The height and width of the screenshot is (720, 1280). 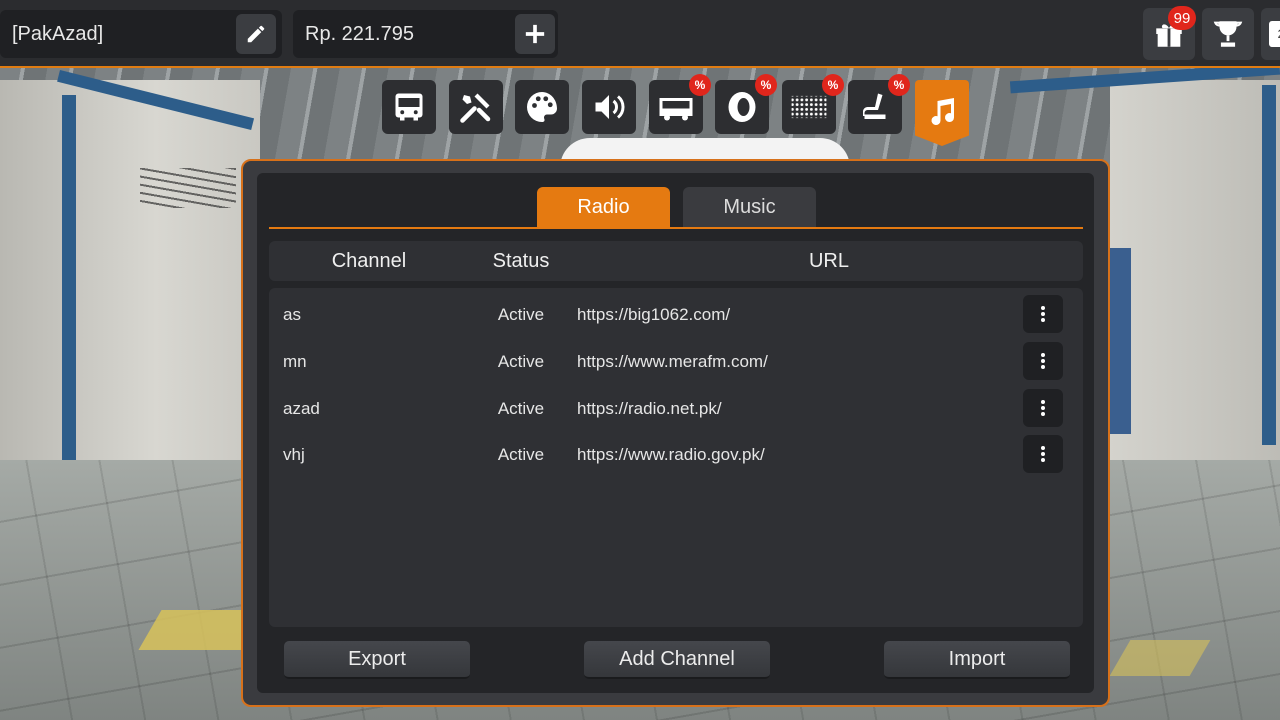 I want to click on palette-icon, so click(x=542, y=107).